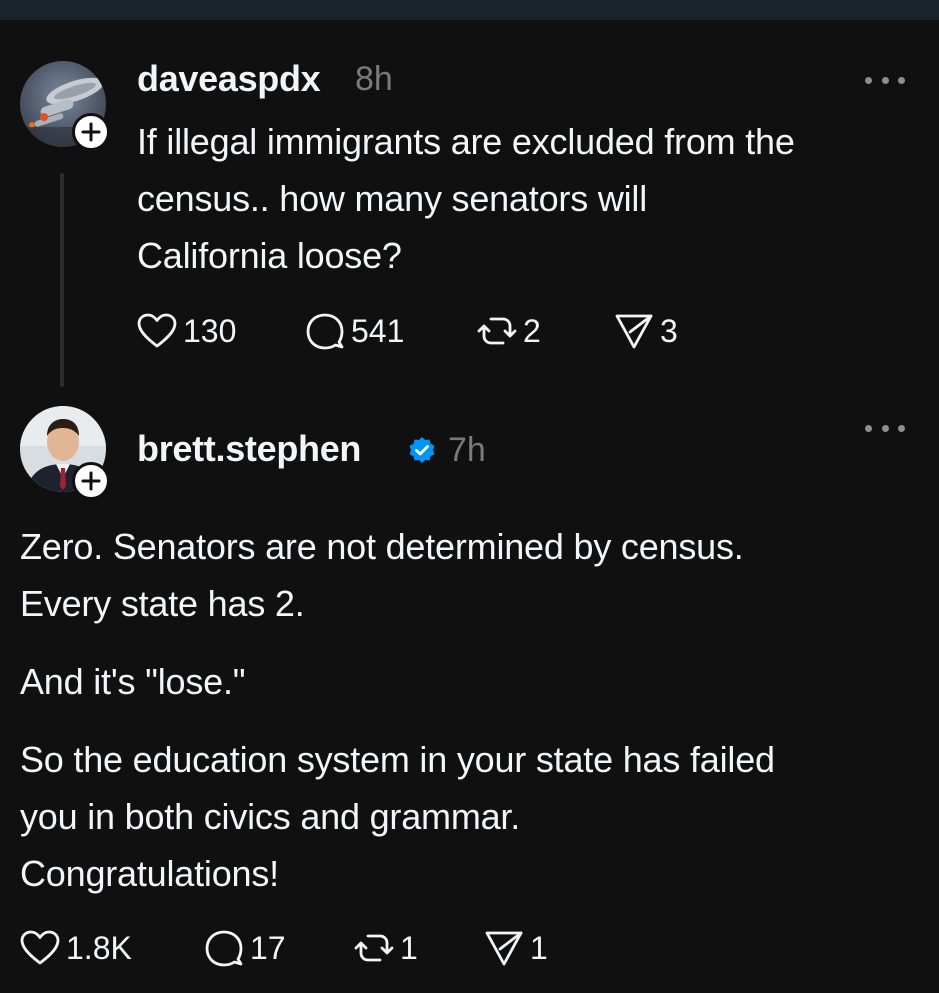  What do you see at coordinates (419, 948) in the screenshot?
I see `repost-button: 1` at bounding box center [419, 948].